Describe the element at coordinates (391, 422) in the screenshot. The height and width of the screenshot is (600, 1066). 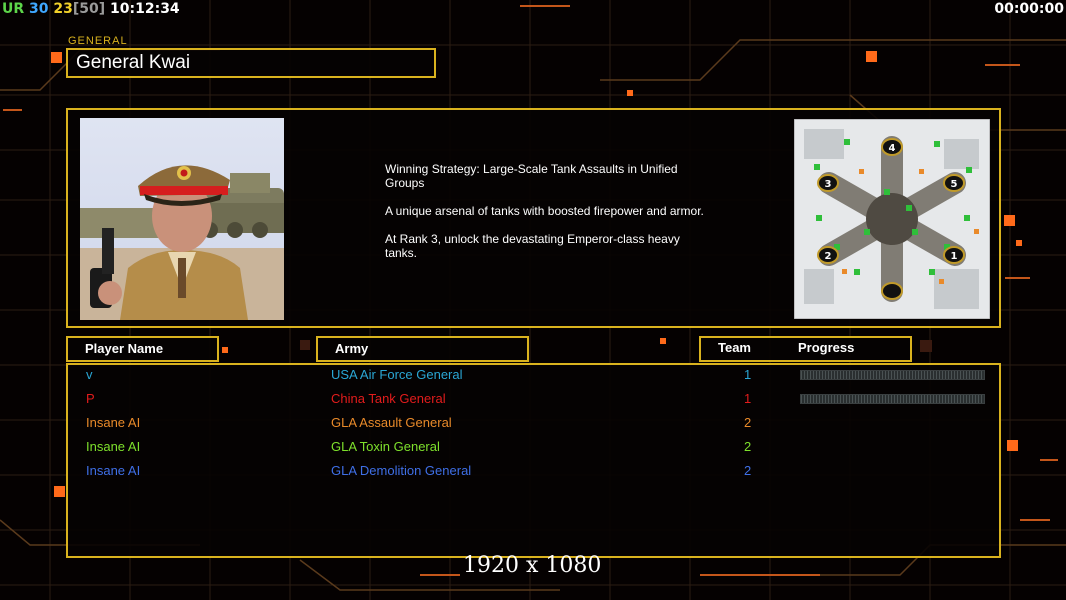
I see `army-name: GLA Assault General` at that location.